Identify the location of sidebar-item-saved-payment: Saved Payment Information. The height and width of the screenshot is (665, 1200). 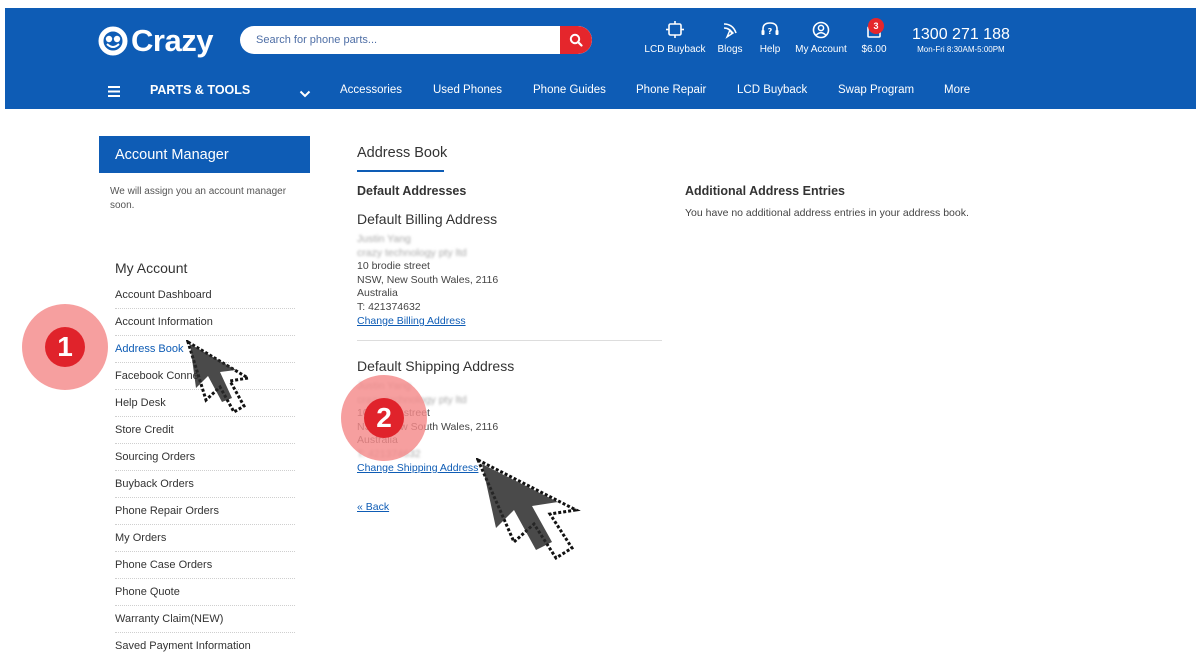
(205, 646).